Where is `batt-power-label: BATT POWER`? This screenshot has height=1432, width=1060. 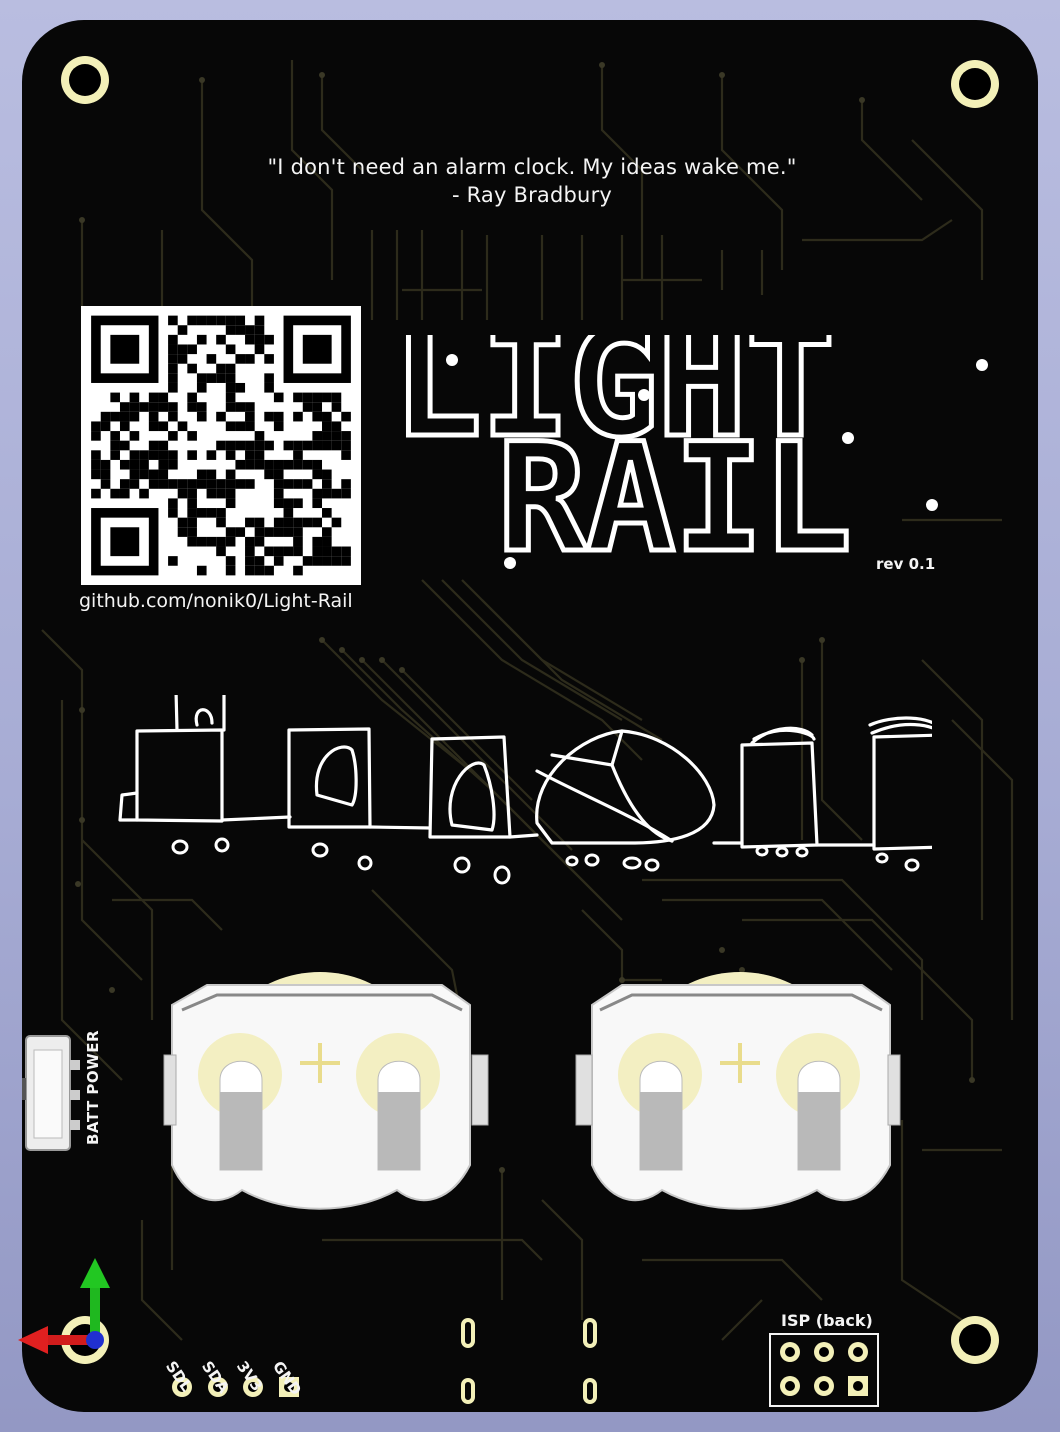 batt-power-label: BATT POWER is located at coordinates (93, 1087).